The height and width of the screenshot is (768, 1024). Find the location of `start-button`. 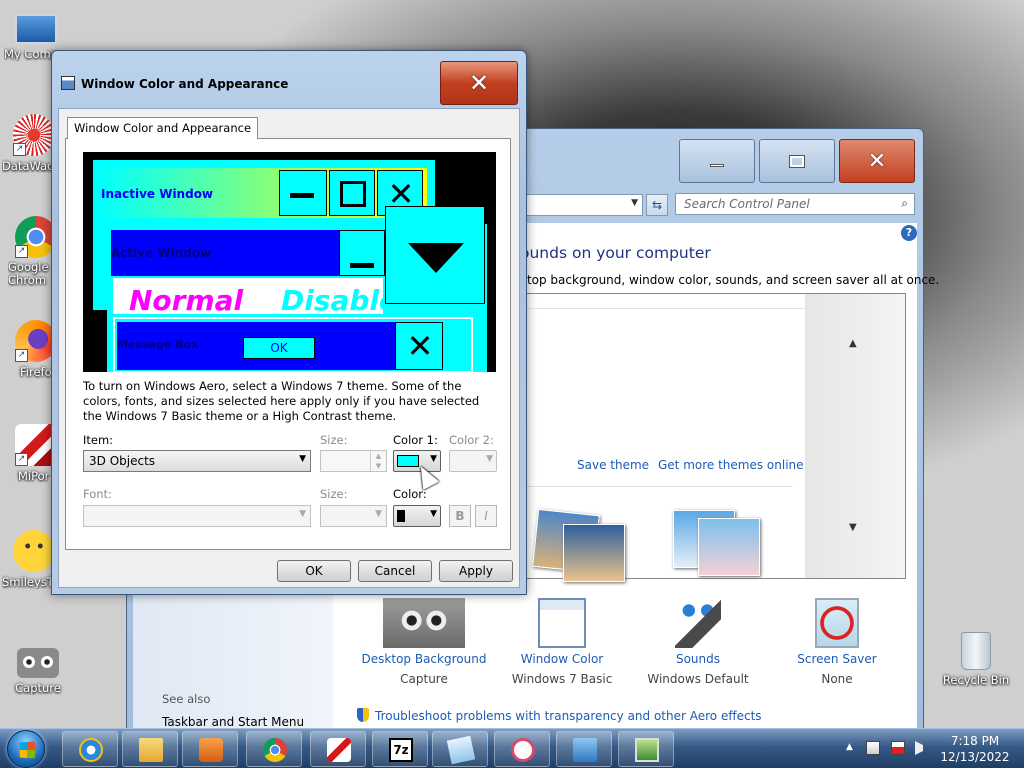

start-button is located at coordinates (26, 749).